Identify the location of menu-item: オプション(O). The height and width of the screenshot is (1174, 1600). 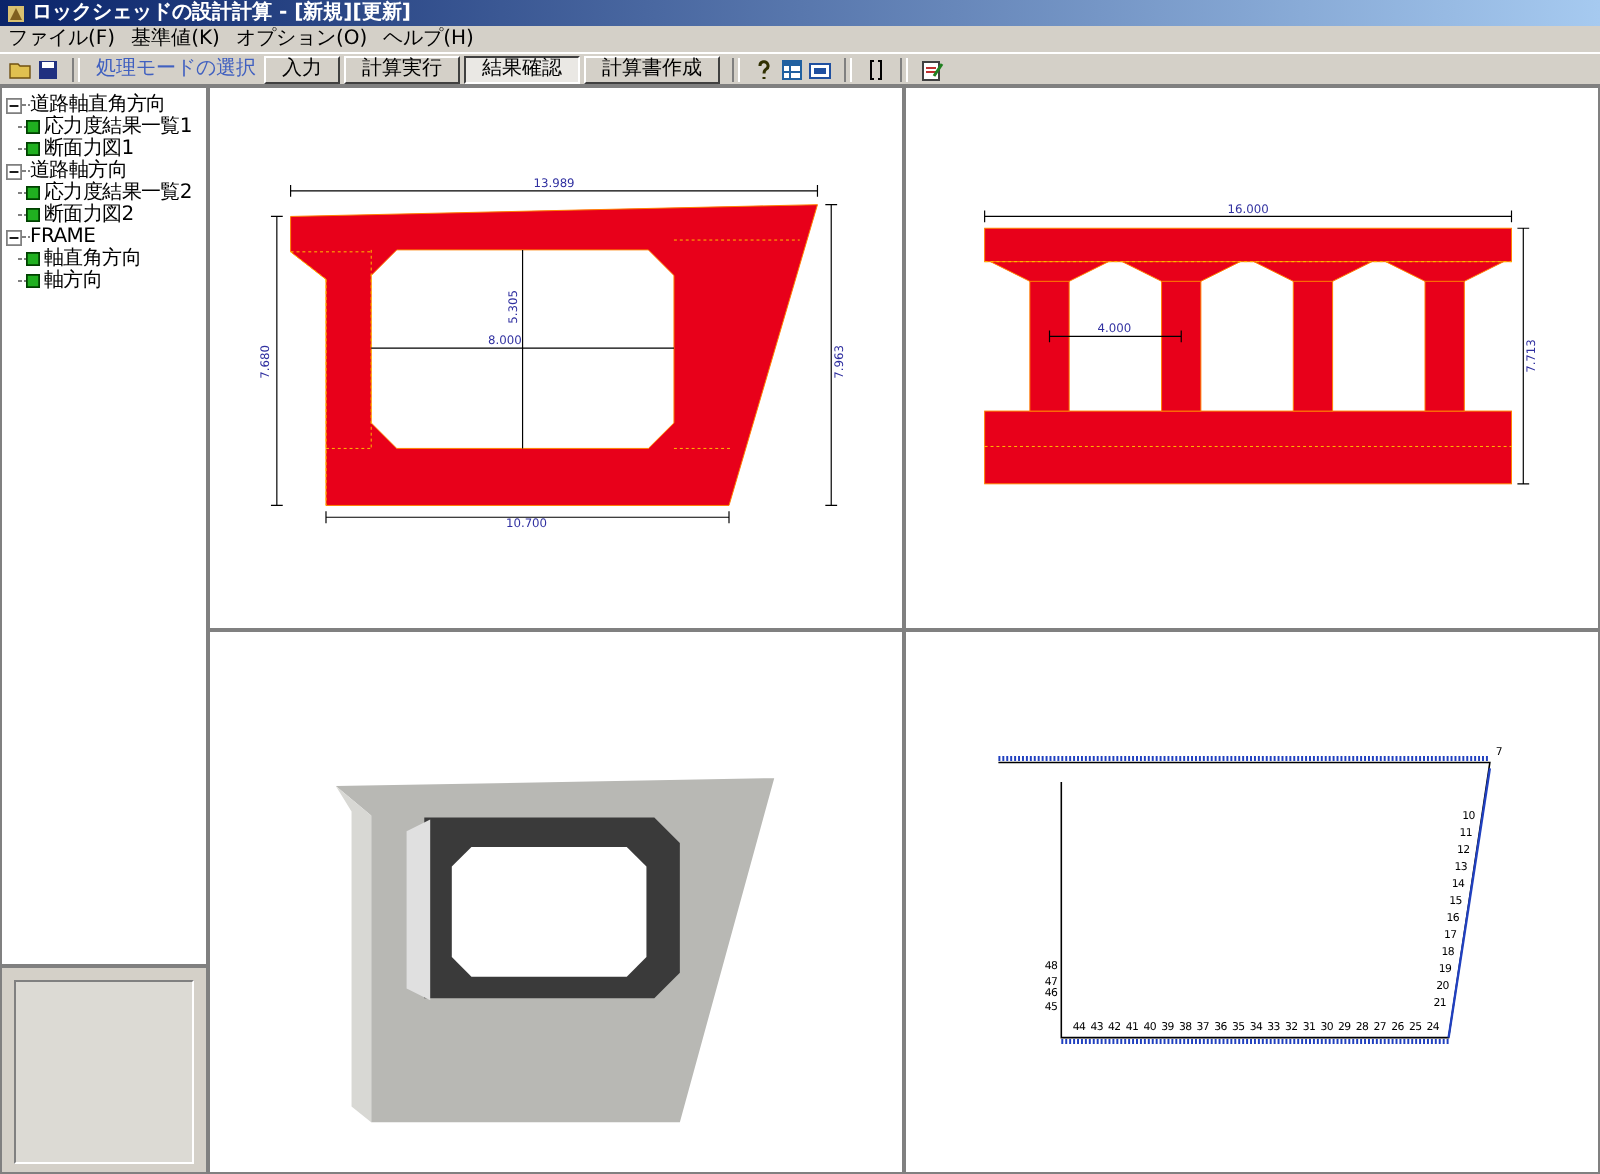
(301, 39).